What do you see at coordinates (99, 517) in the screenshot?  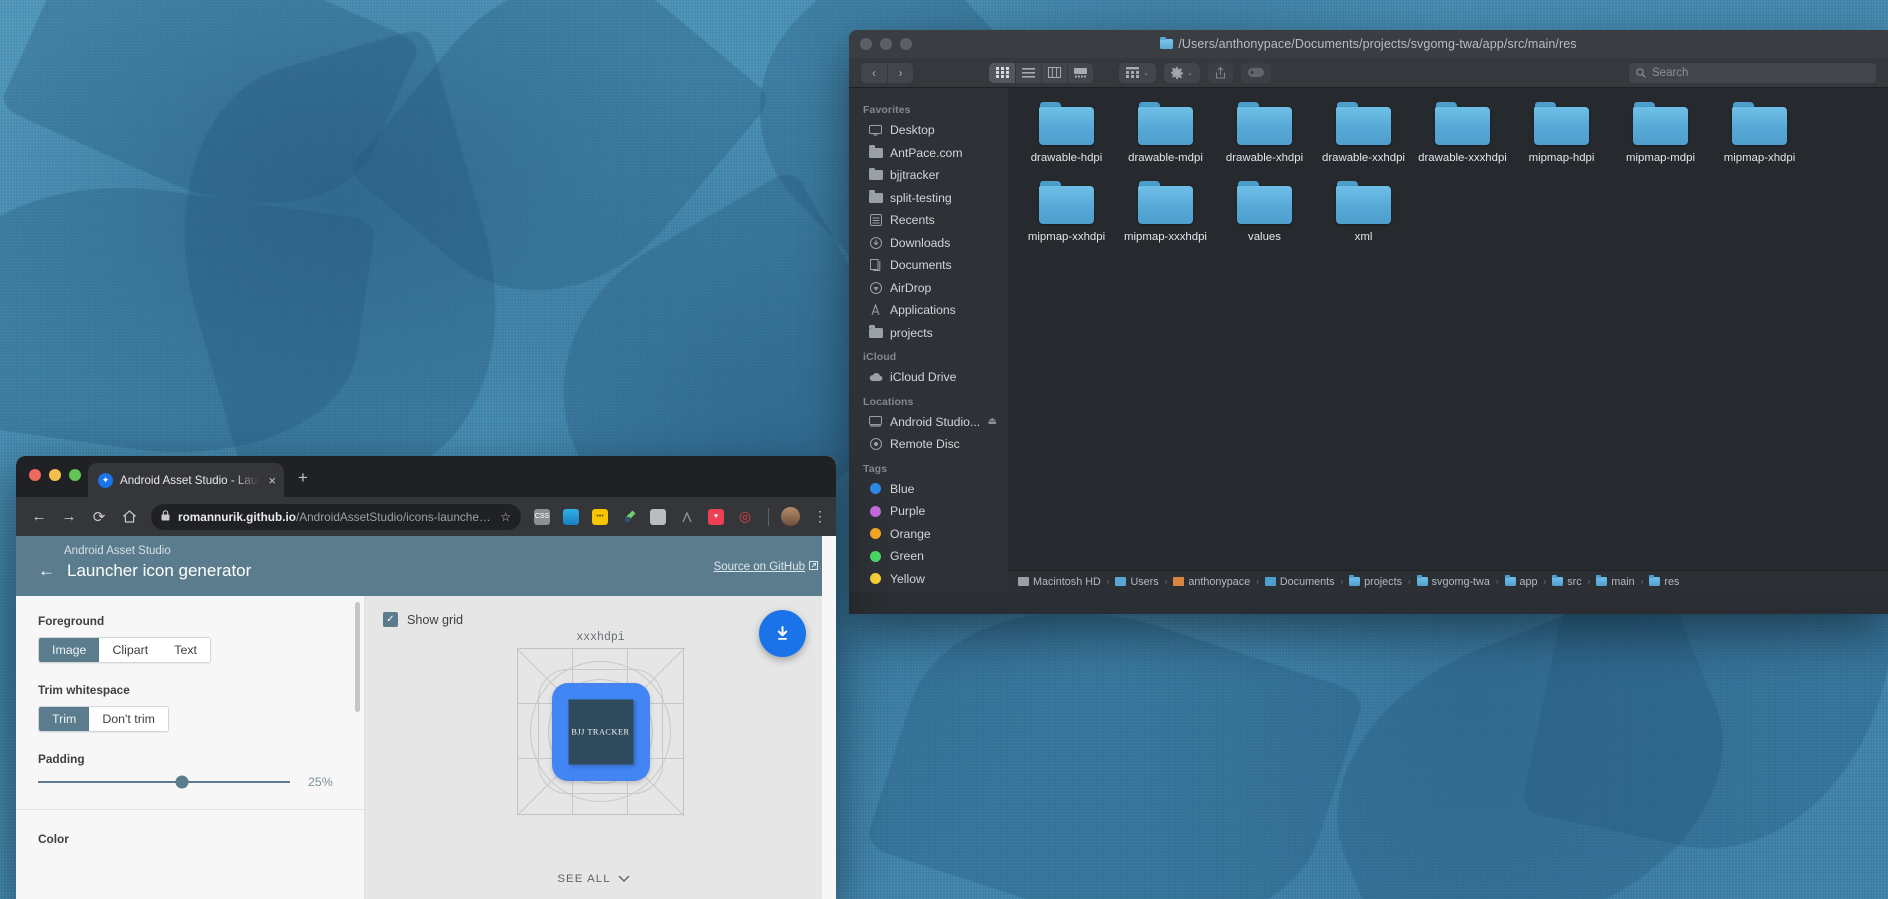 I see `reload-button: ⟳` at bounding box center [99, 517].